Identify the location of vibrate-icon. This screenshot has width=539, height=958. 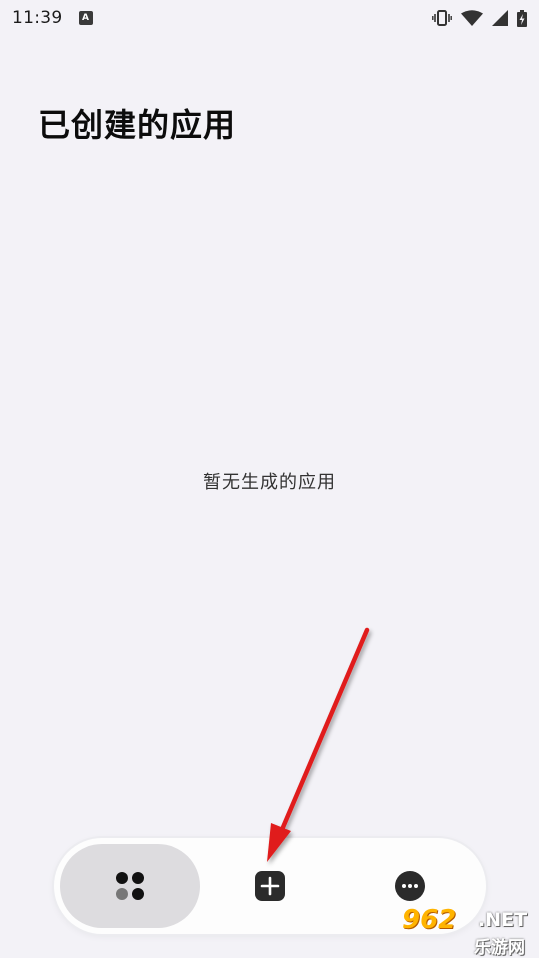
(442, 18).